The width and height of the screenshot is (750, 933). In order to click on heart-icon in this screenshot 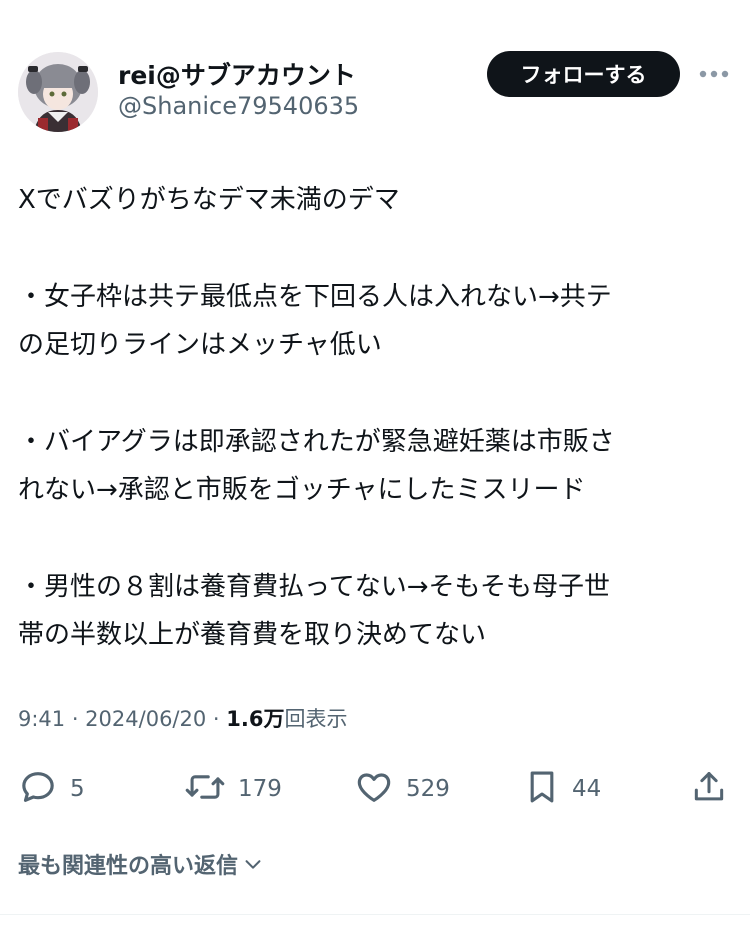, I will do `click(374, 789)`.